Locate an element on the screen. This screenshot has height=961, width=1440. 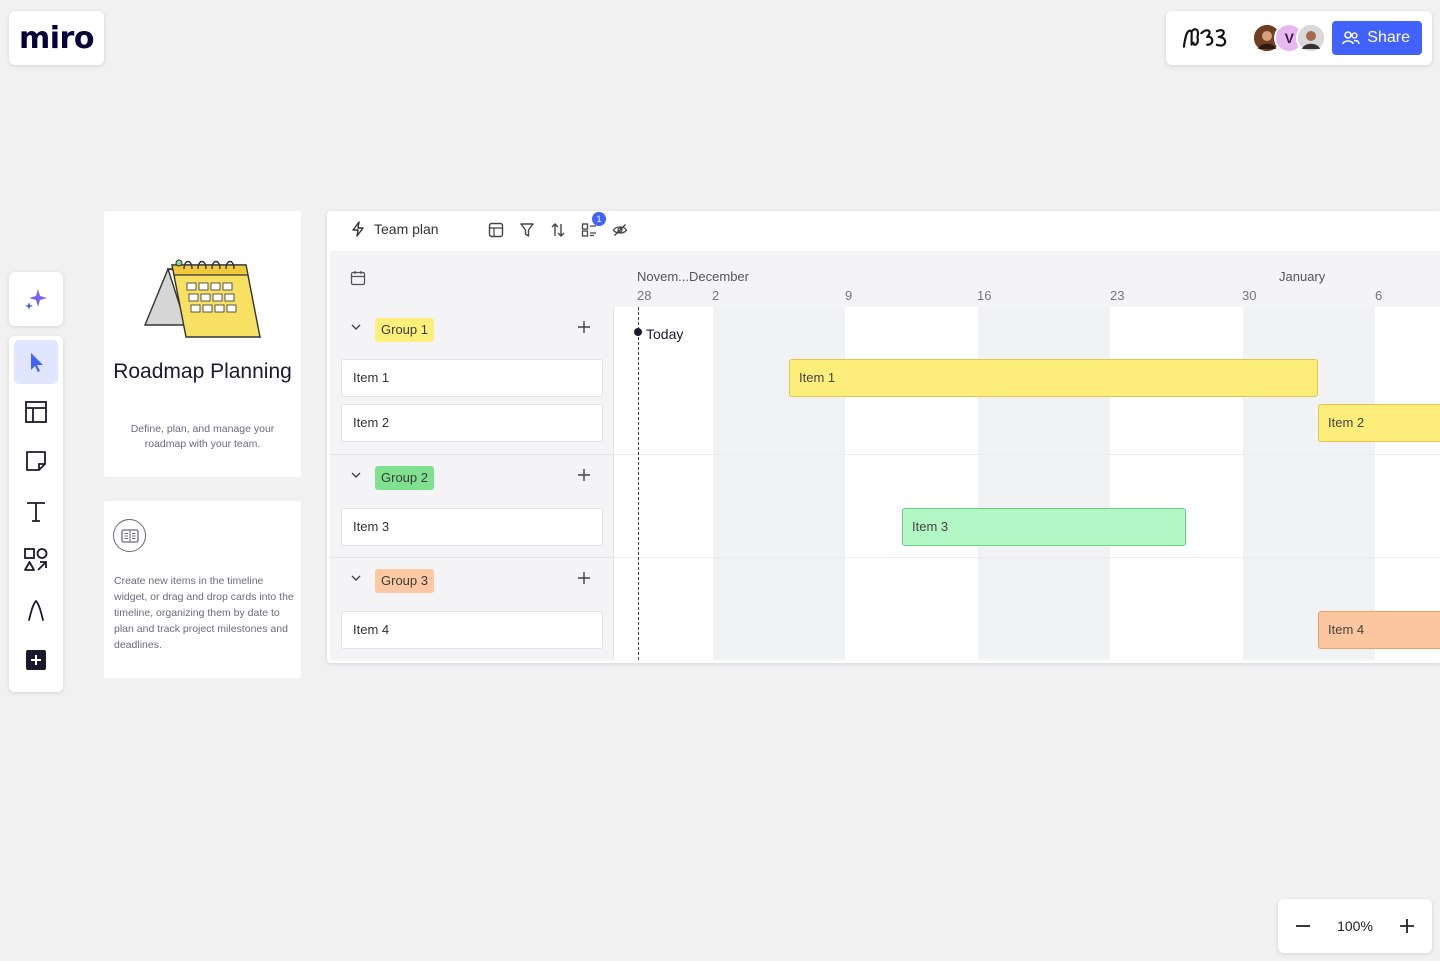
filter-count-badge: 1 is located at coordinates (599, 219).